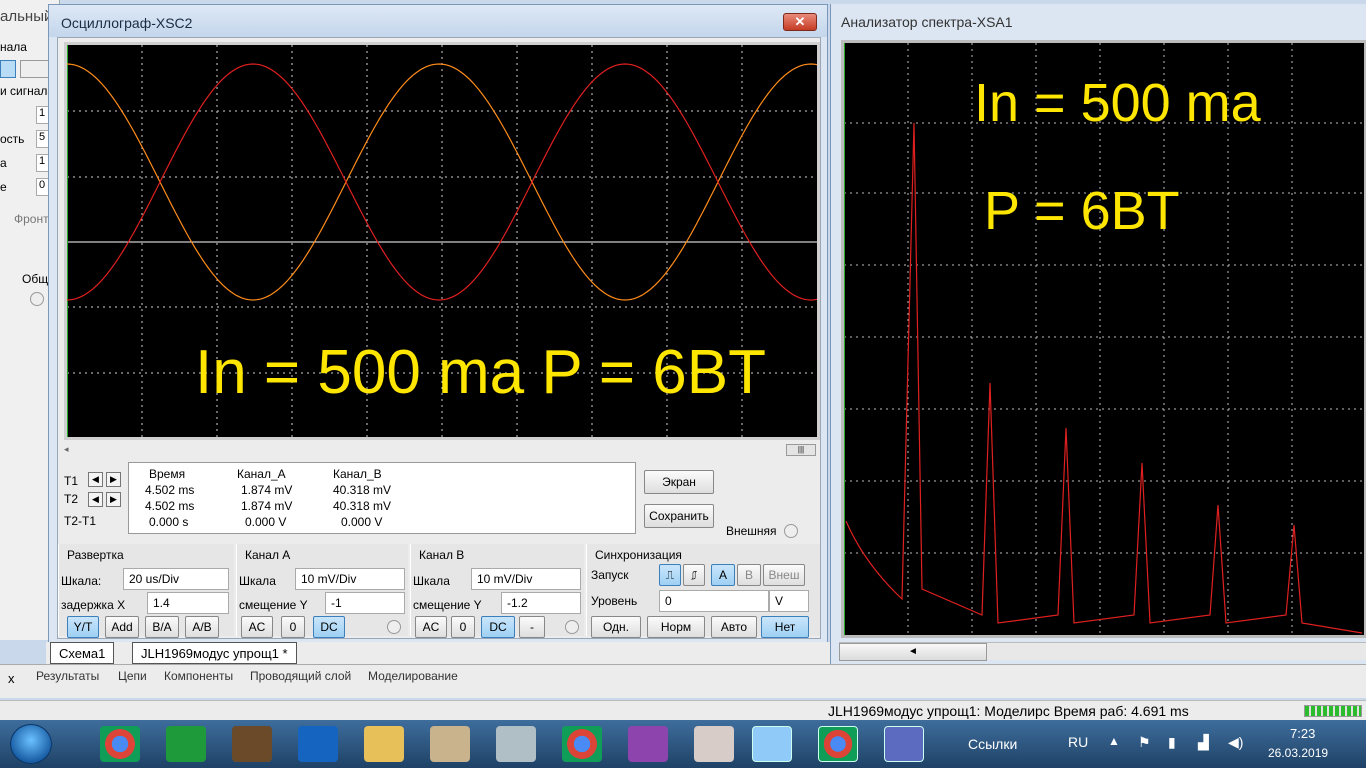 The width and height of the screenshot is (1366, 768). What do you see at coordinates (300, 676) in the screenshot?
I see `tab-copper: Проводящий слой` at bounding box center [300, 676].